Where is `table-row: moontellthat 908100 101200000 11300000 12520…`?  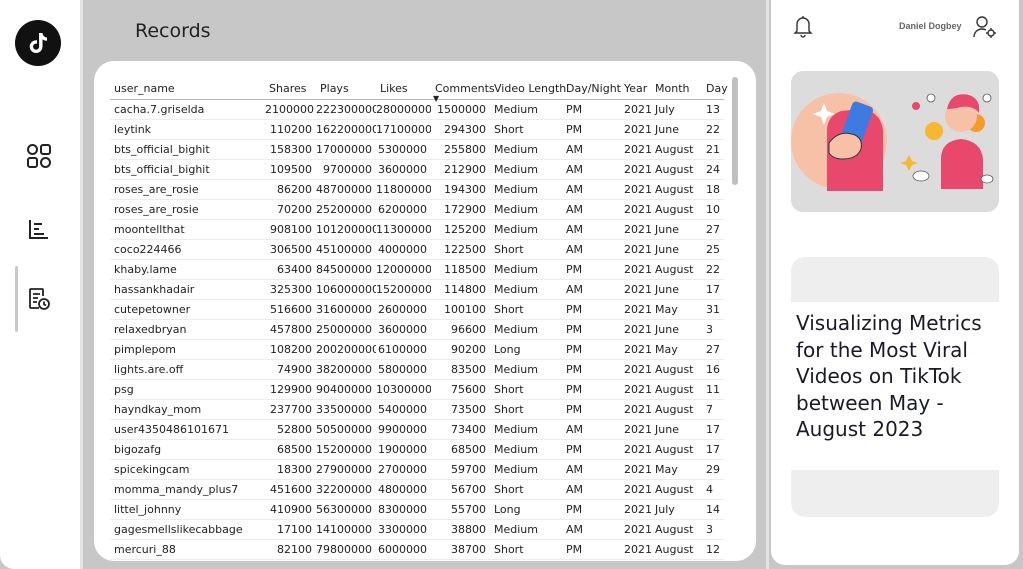 table-row: moontellthat 908100 101200000 11300000 12520… is located at coordinates (417, 230).